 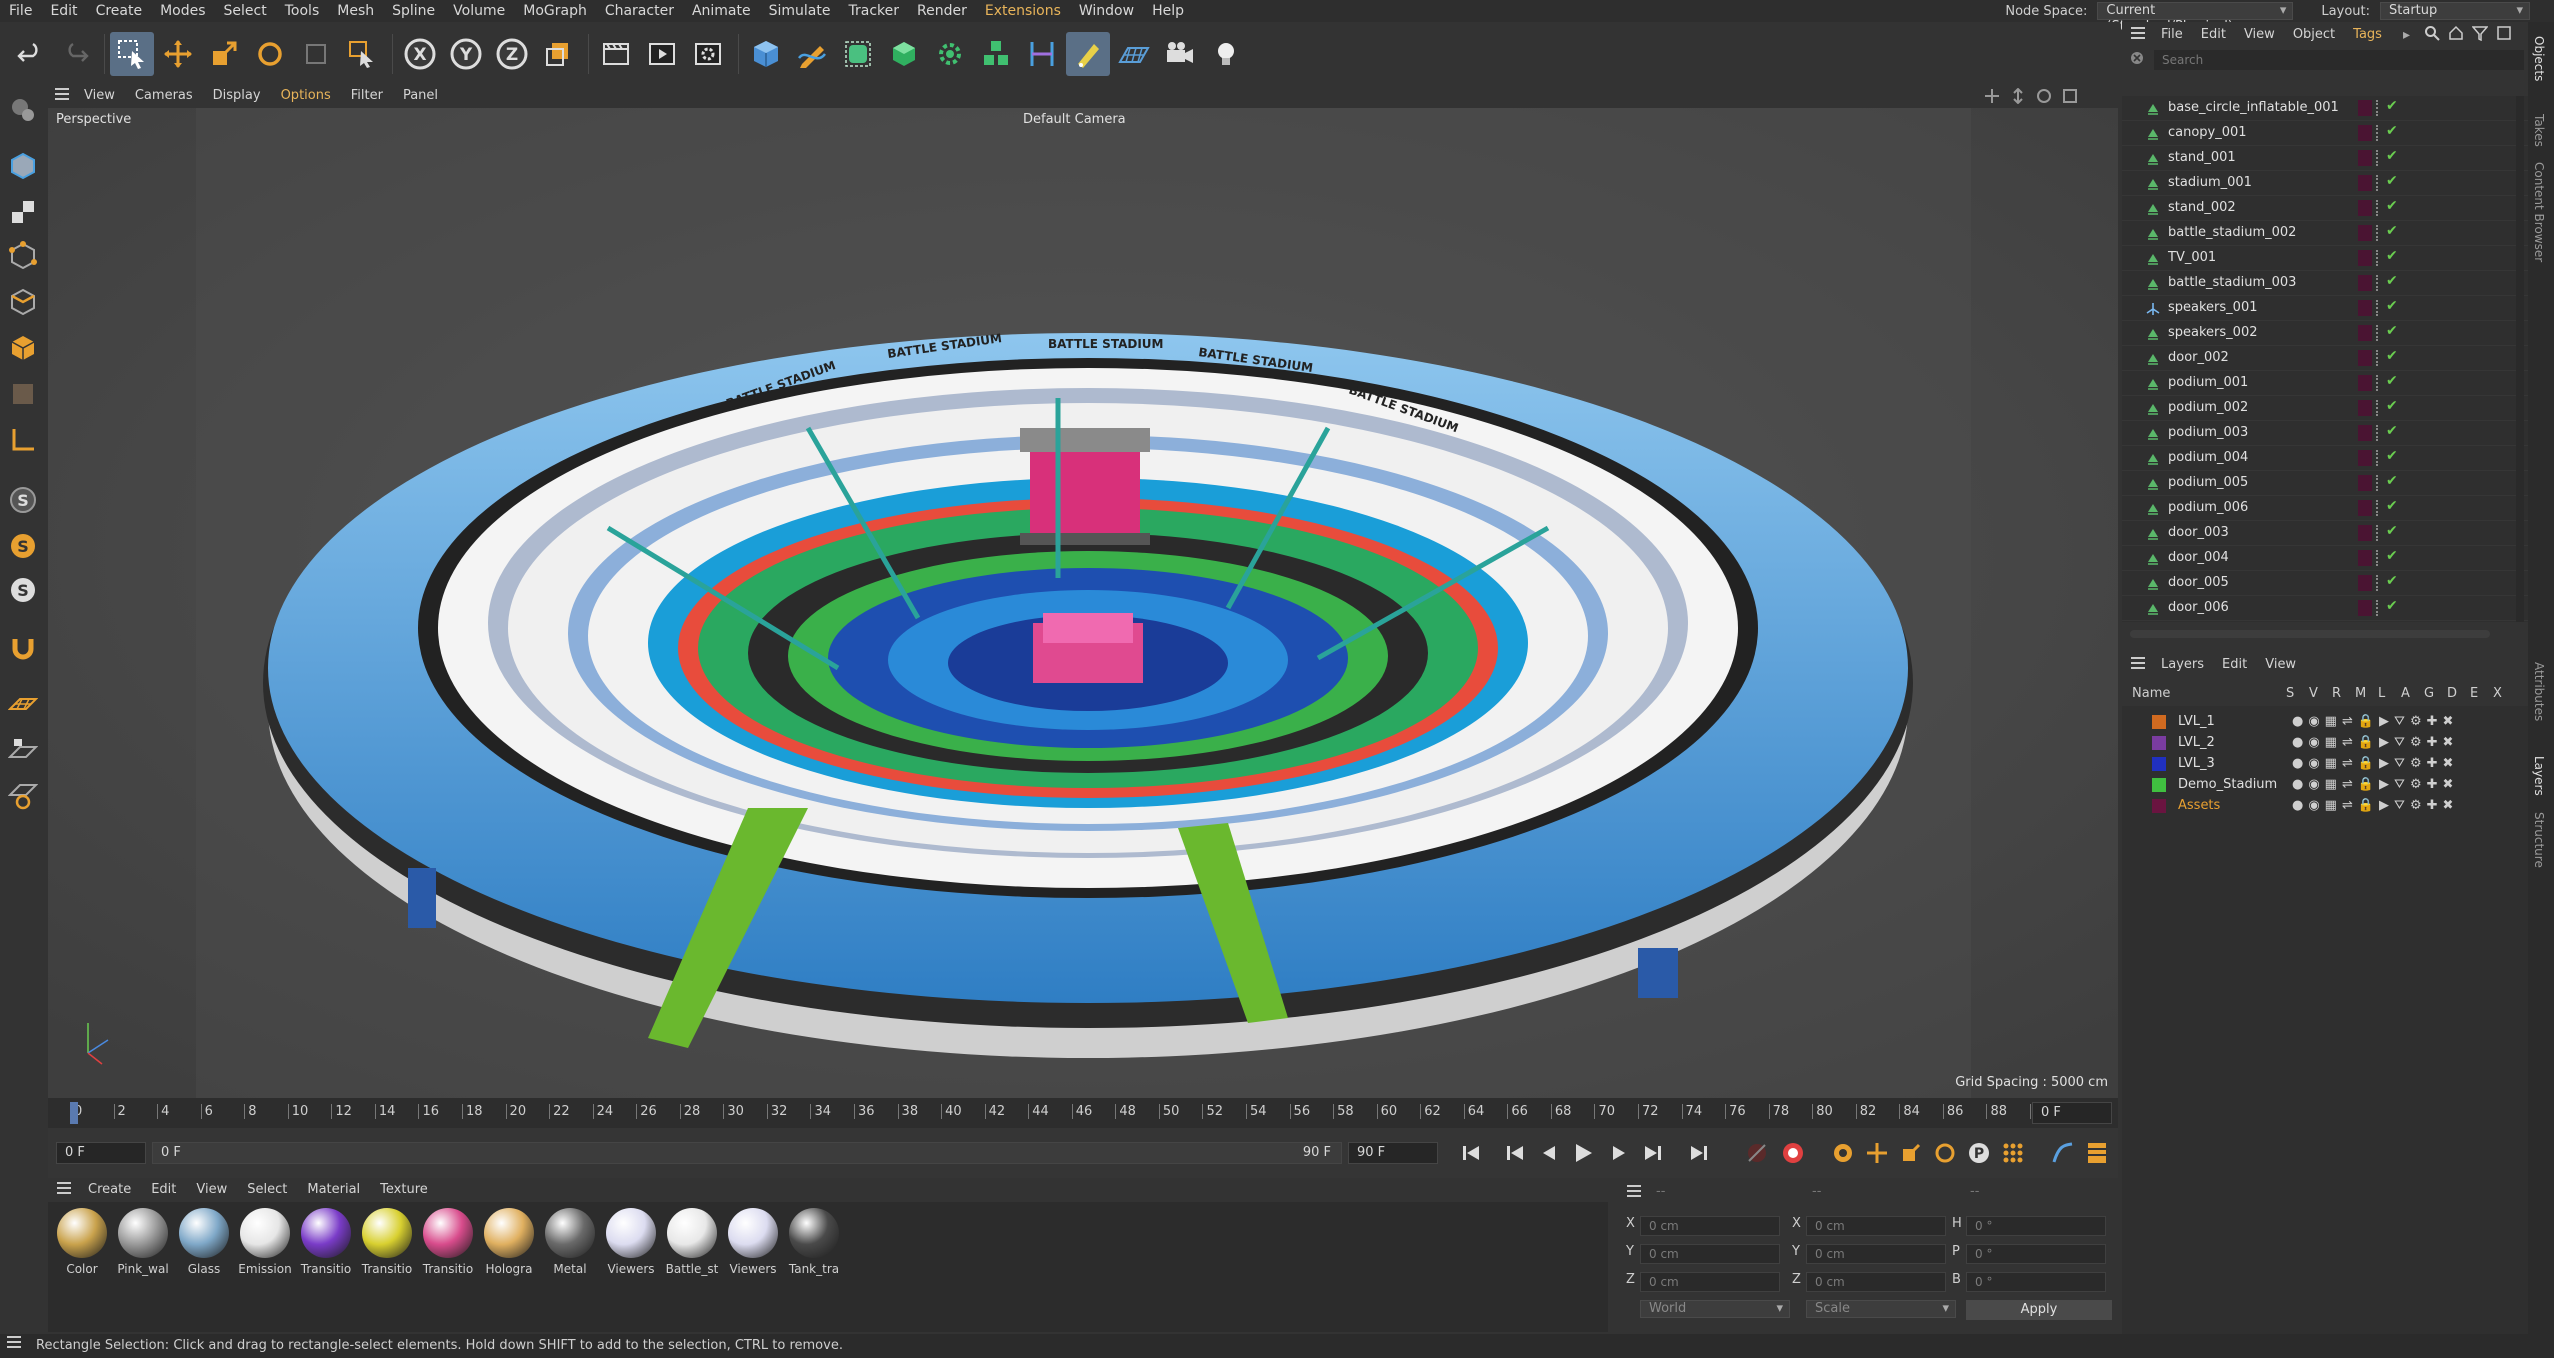 What do you see at coordinates (2141, 35) in the screenshot?
I see `objmgr-hamburger-icon` at bounding box center [2141, 35].